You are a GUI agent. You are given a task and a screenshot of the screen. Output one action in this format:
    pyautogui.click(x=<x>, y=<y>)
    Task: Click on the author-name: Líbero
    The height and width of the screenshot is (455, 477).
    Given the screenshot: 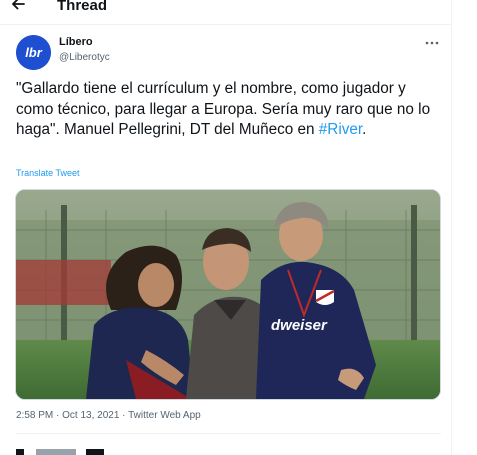 What is the action you would take?
    pyautogui.click(x=76, y=42)
    